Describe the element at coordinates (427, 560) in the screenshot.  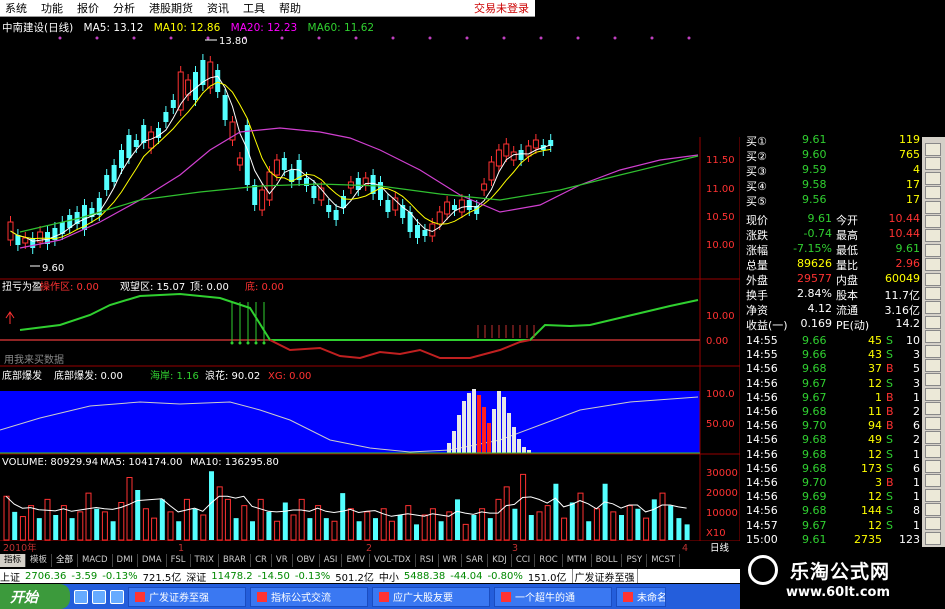
I see `tab-rsi: RSI` at that location.